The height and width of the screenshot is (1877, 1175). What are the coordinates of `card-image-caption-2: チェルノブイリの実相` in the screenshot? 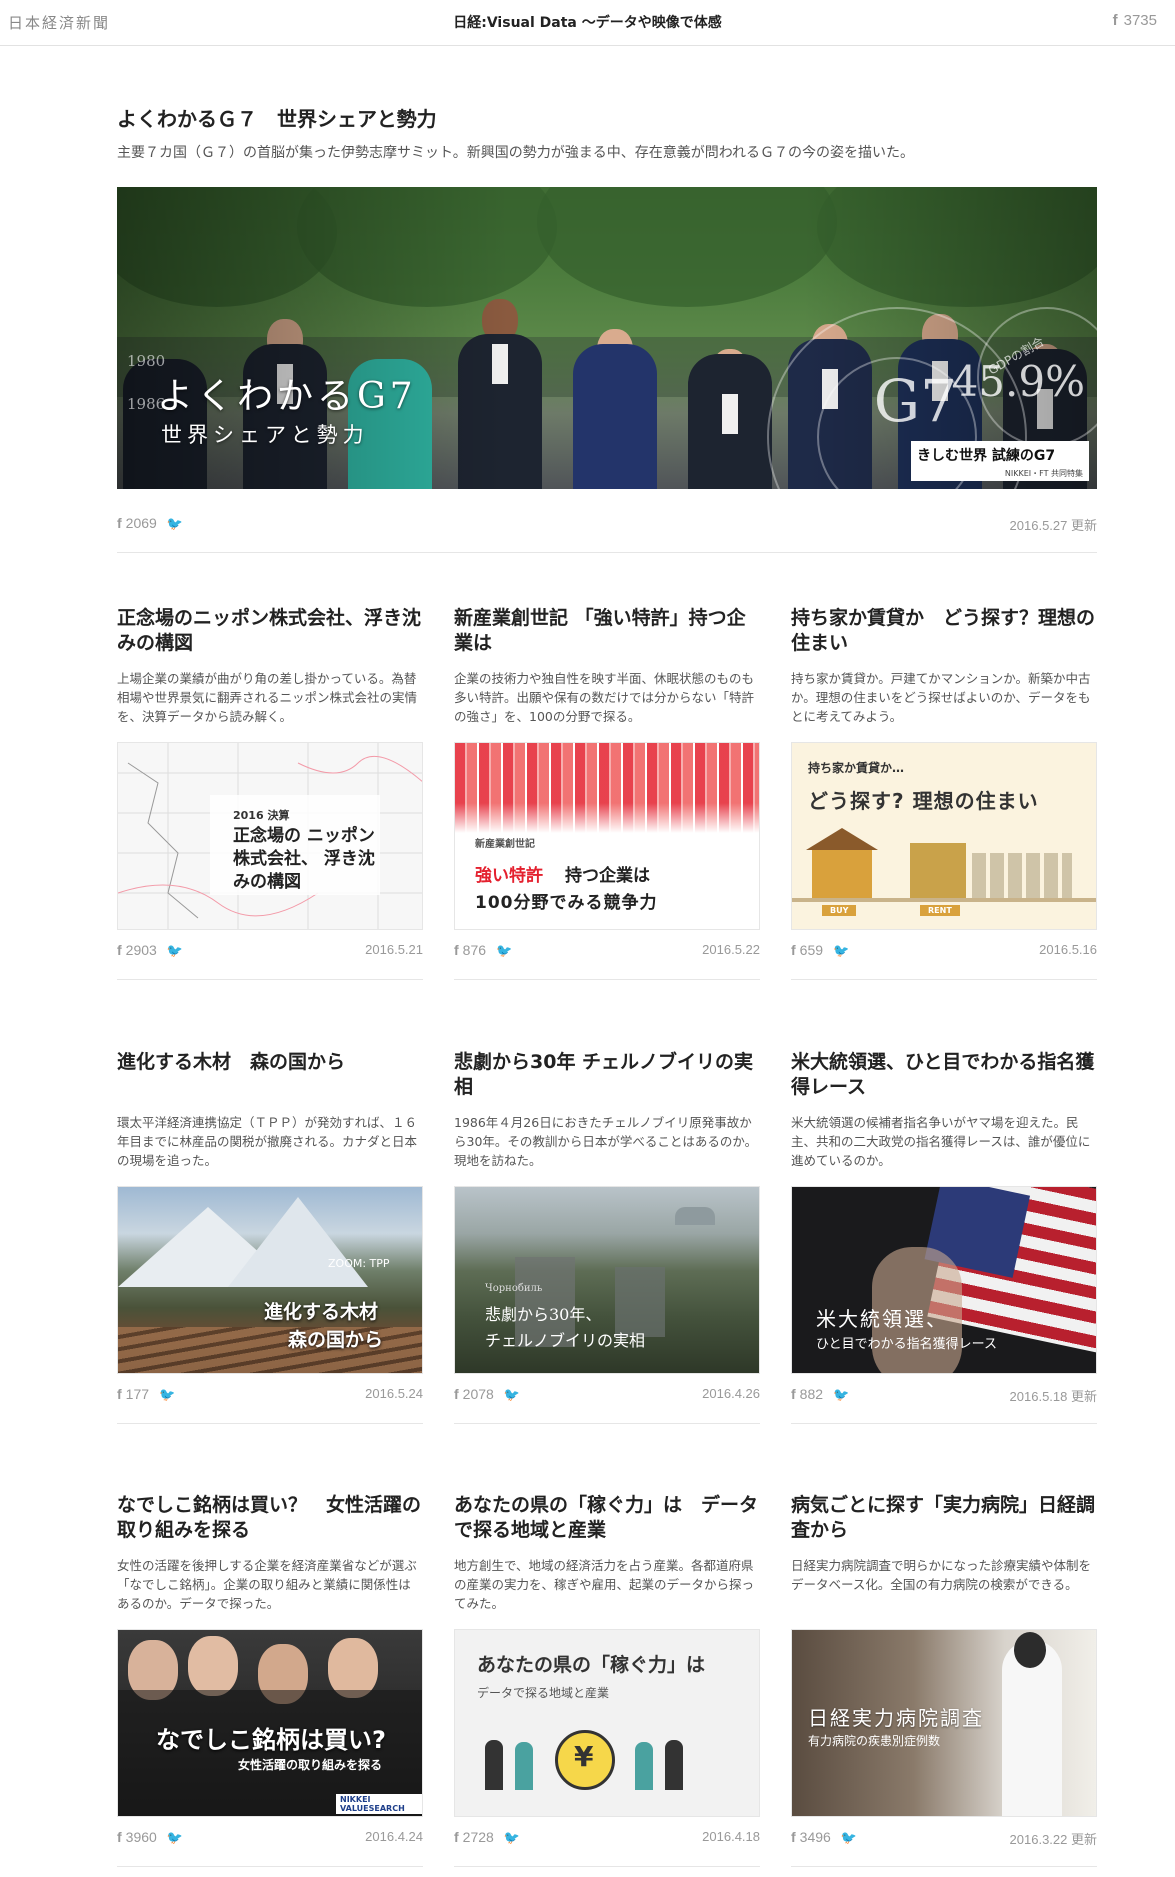 It's located at (565, 1340).